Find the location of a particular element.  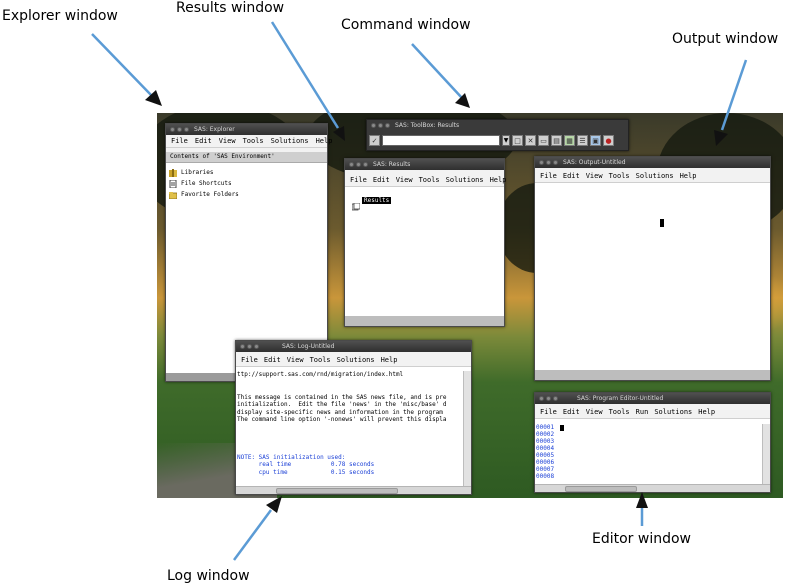

log-vertical-scrollbar is located at coordinates (467, 428).